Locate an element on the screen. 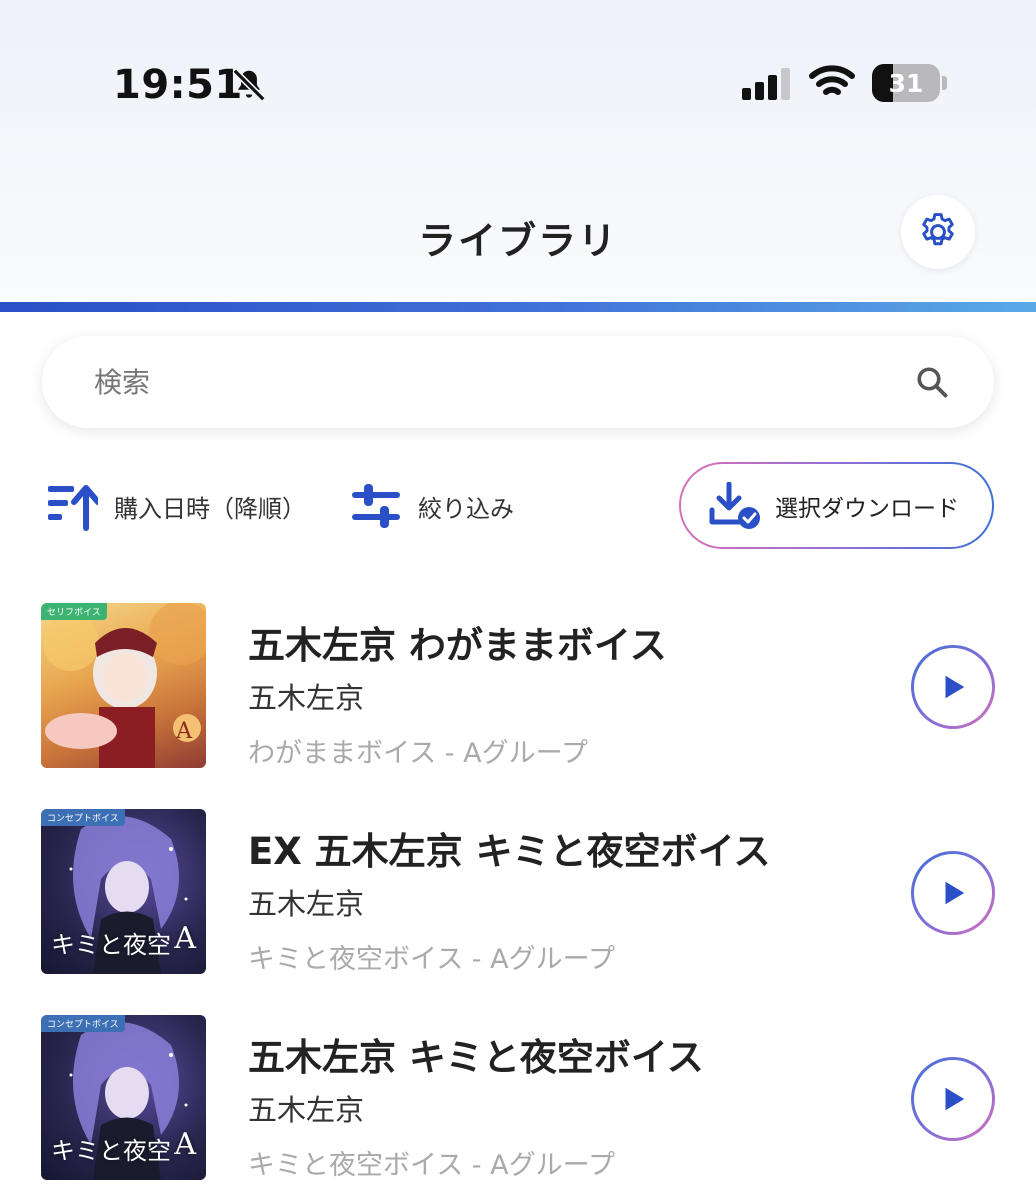 The width and height of the screenshot is (1036, 1200). filter-control: 絞り込み is located at coordinates (432, 506).